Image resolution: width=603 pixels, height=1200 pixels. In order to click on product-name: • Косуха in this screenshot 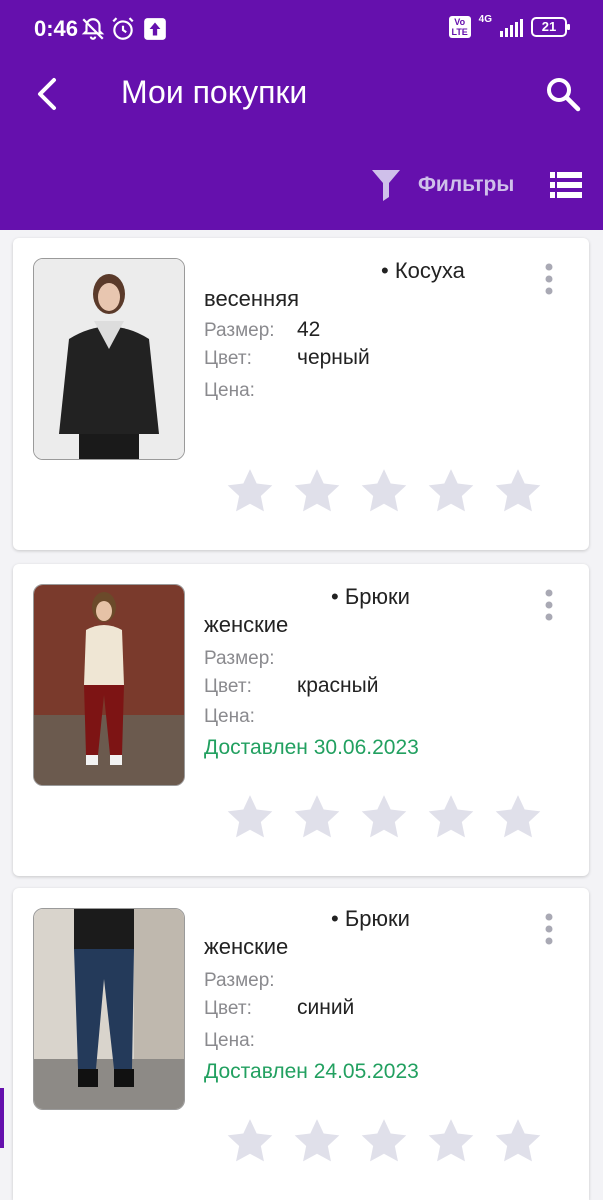, I will do `click(423, 270)`.